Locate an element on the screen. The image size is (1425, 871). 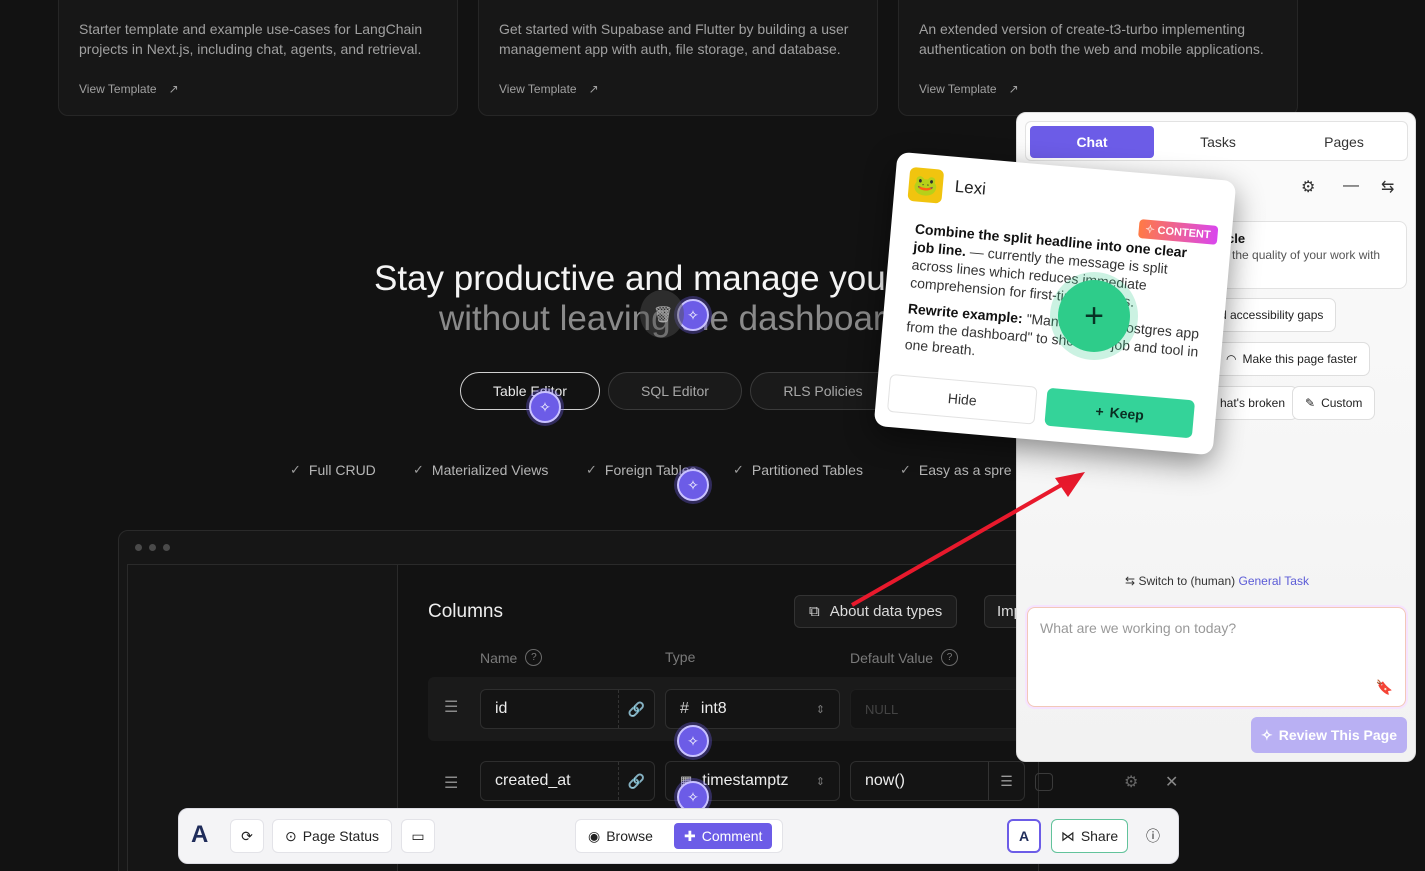
external-link-icon: ⧉ is located at coordinates (814, 611).